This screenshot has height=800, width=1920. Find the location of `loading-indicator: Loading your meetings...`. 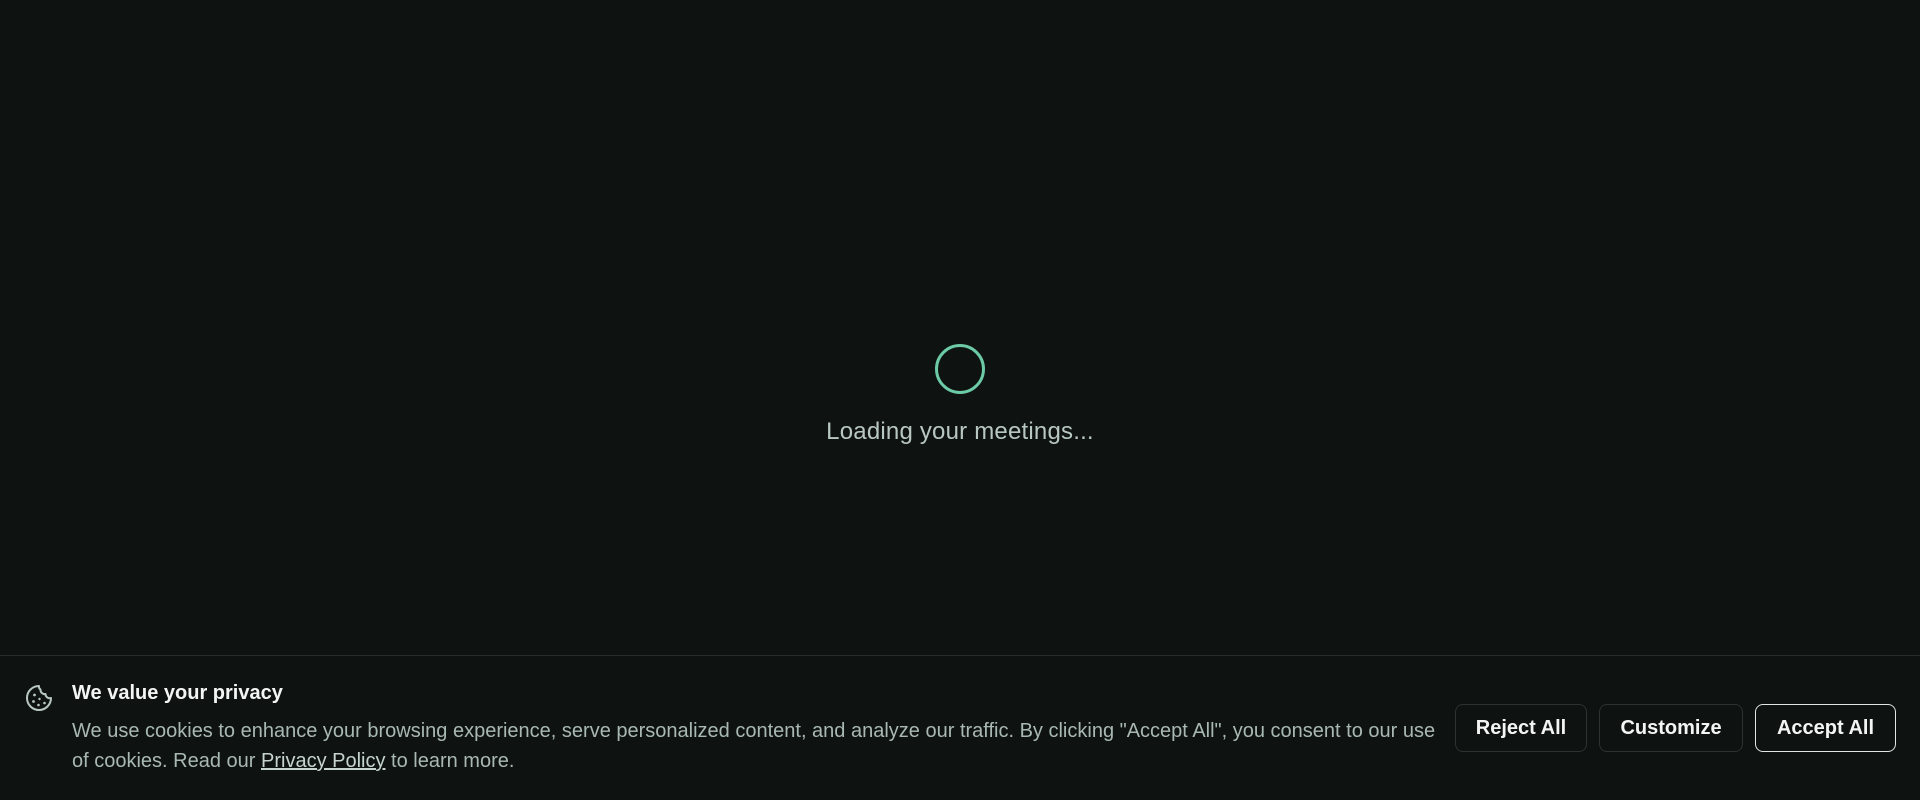

loading-indicator: Loading your meetings... is located at coordinates (960, 395).